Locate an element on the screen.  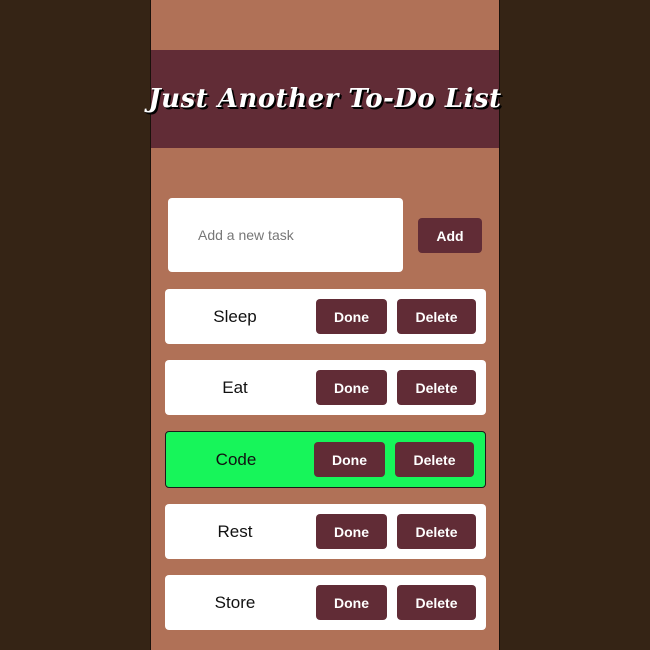
todo-item-text: Code is located at coordinates (236, 459).